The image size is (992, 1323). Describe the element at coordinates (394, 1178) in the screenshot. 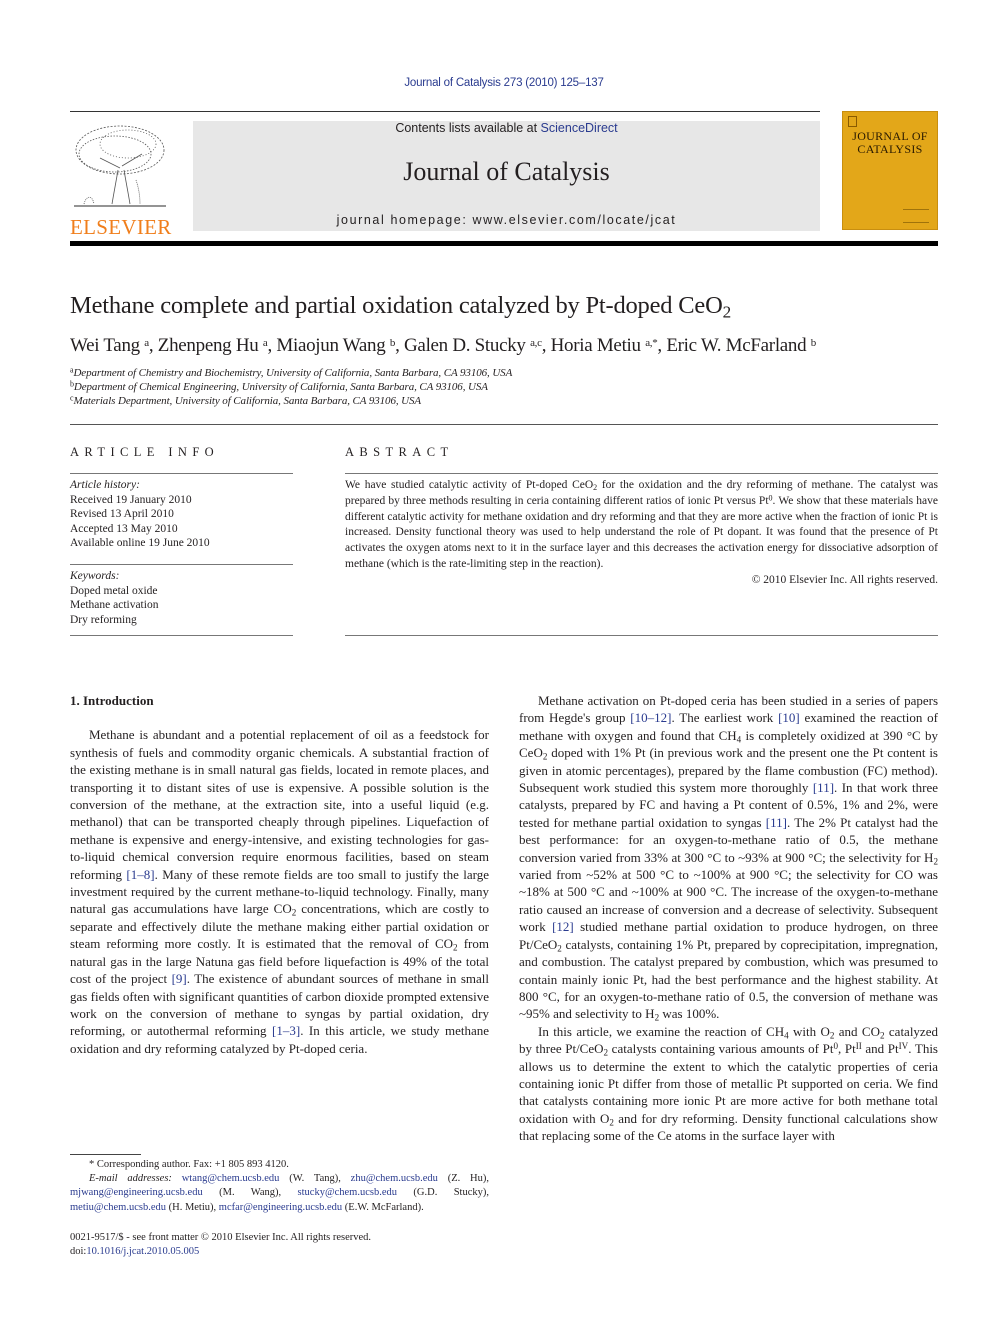

I see `email-link: zhu@chem.ucsb.edu` at that location.